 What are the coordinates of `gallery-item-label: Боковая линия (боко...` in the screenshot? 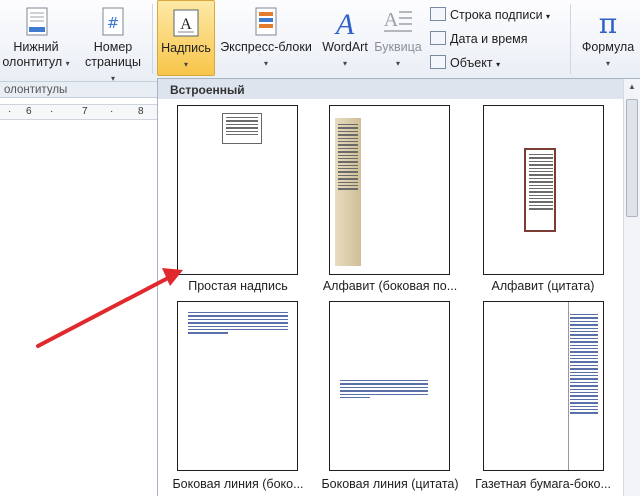 It's located at (238, 484).